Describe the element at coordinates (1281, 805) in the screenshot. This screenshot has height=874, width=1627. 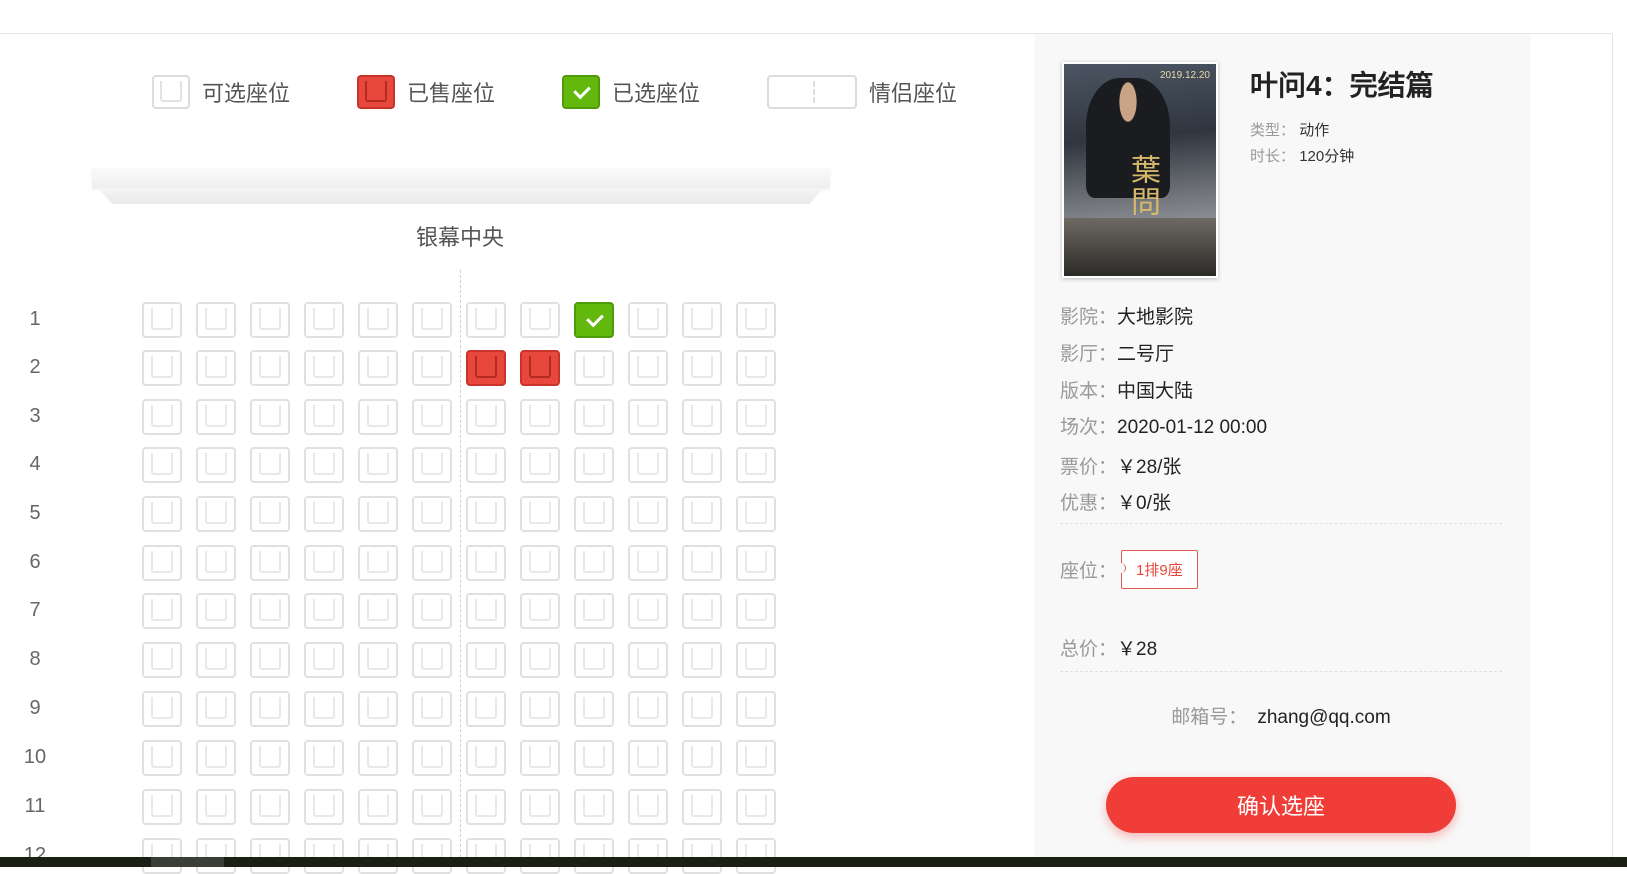
I see `confirm-seat-button: 确认选座` at that location.